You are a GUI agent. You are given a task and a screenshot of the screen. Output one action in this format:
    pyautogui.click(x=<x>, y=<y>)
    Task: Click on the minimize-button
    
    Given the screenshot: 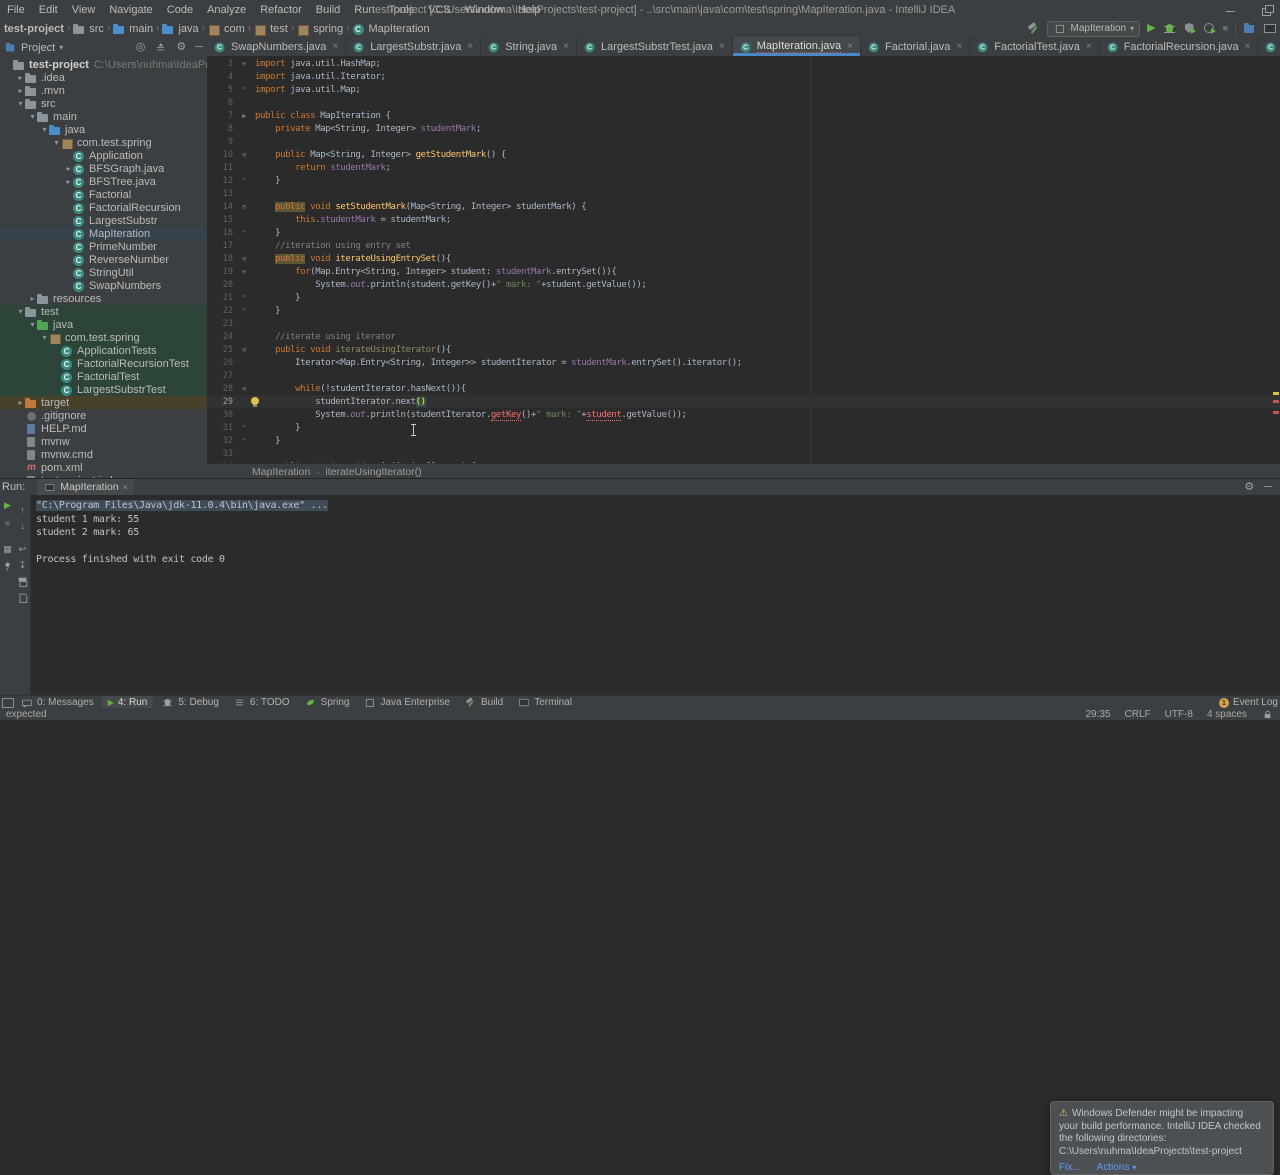 What is the action you would take?
    pyautogui.click(x=1231, y=10)
    